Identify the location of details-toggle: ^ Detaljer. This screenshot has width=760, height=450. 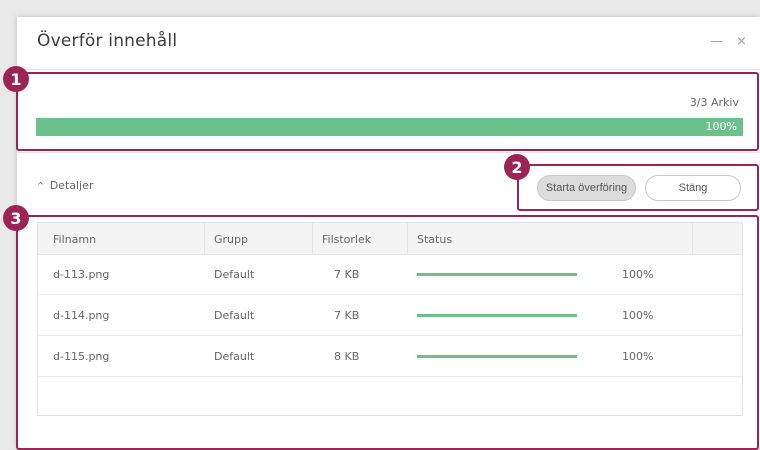
(65, 185).